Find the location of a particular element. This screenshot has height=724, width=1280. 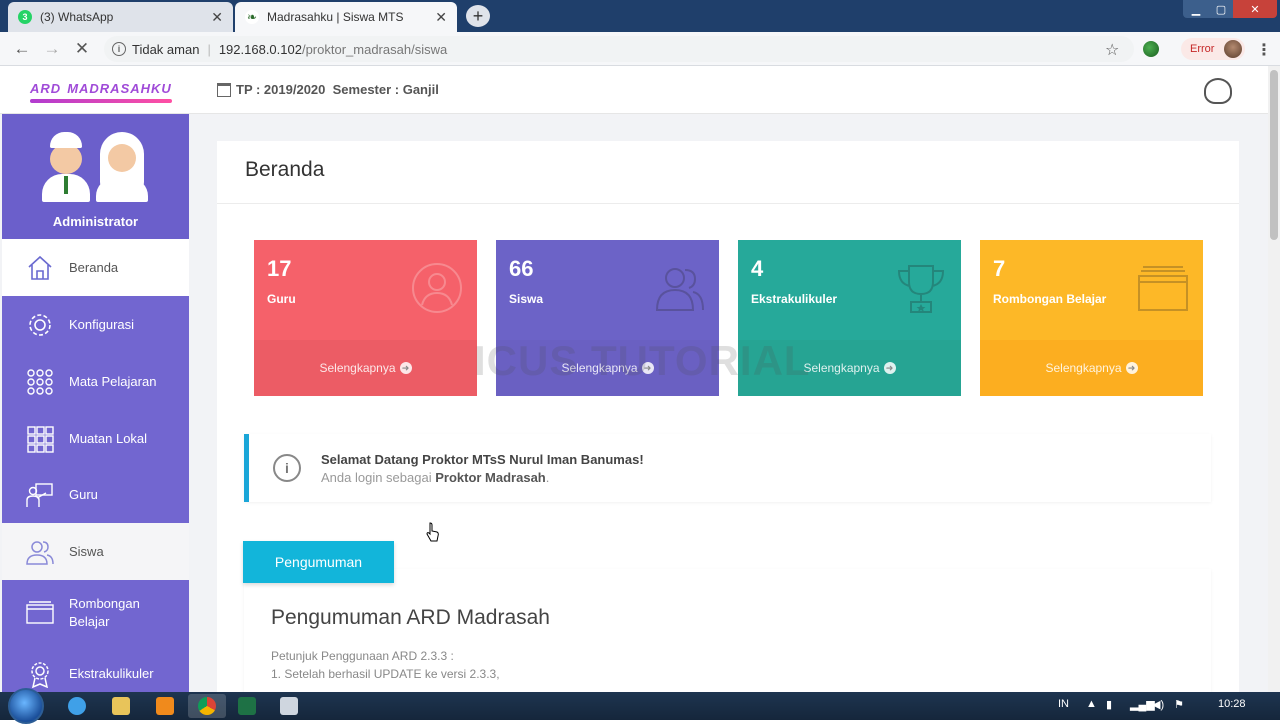

sidebar-item-muatan-lokal: Muatan Lokal is located at coordinates (95, 438).